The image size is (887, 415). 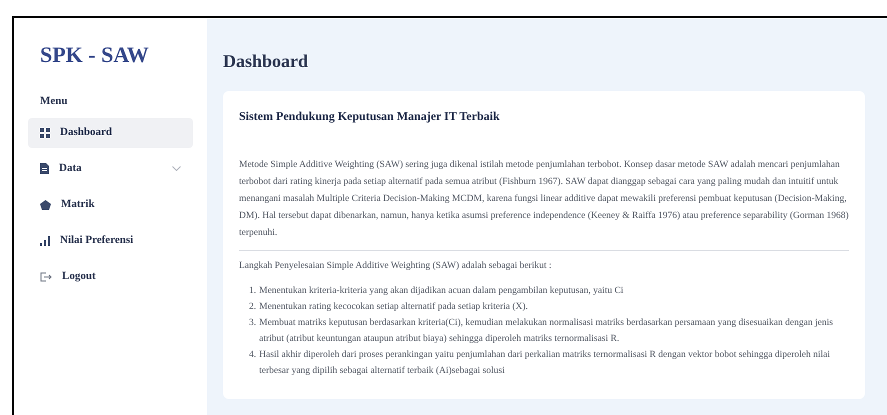 I want to click on sidebar-item-label: Logout, so click(x=79, y=276).